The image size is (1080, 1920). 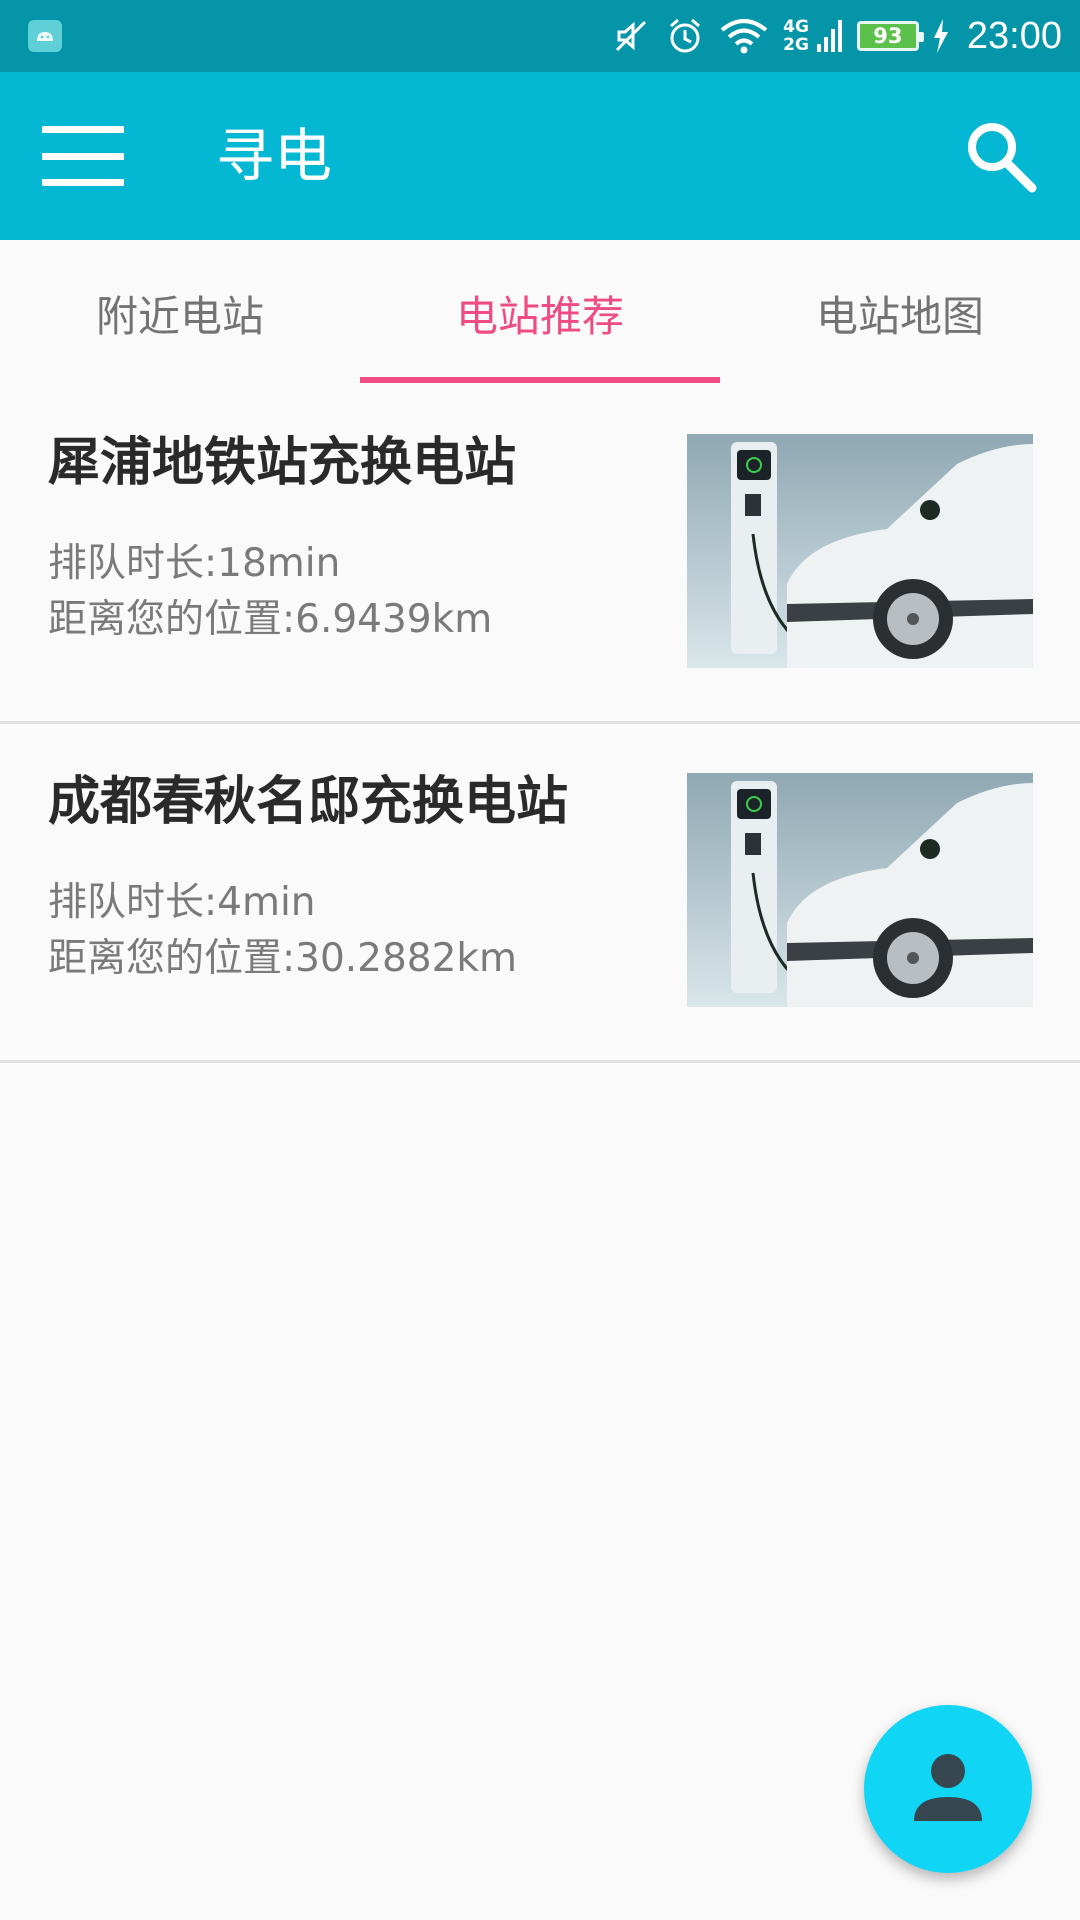 I want to click on signal-icon, so click(x=829, y=36).